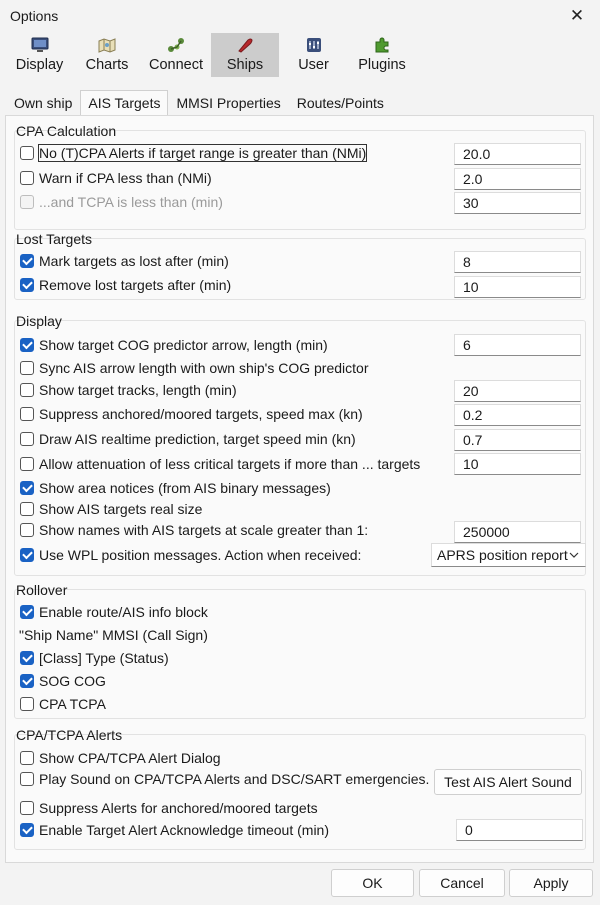  I want to click on cog-arrow-checkbox, so click(27, 345).